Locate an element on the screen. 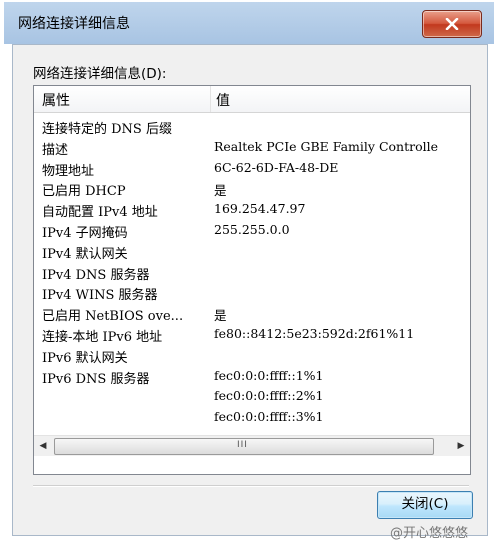  table-row: fec0:0:0:ffff::2%1 is located at coordinates (252, 396).